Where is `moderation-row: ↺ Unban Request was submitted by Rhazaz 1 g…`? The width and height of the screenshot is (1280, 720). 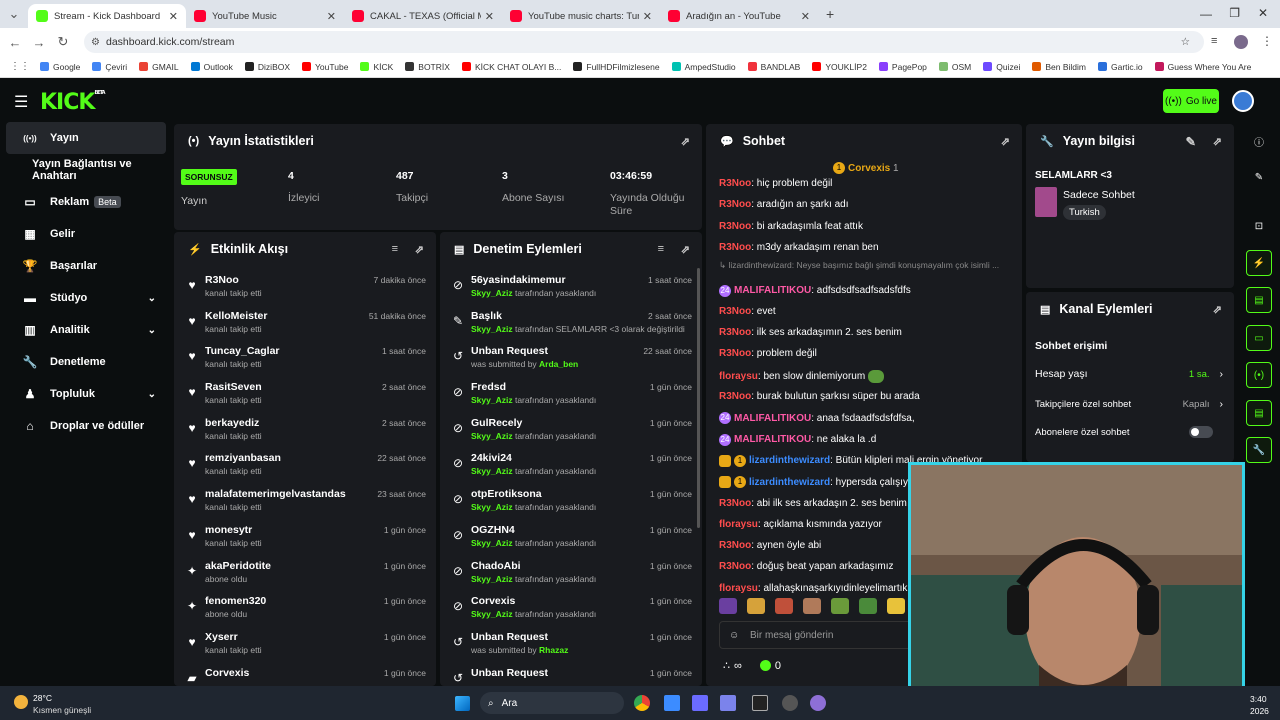 moderation-row: ↺ Unban Request was submitted by Rhazaz 1 g… is located at coordinates (571, 642).